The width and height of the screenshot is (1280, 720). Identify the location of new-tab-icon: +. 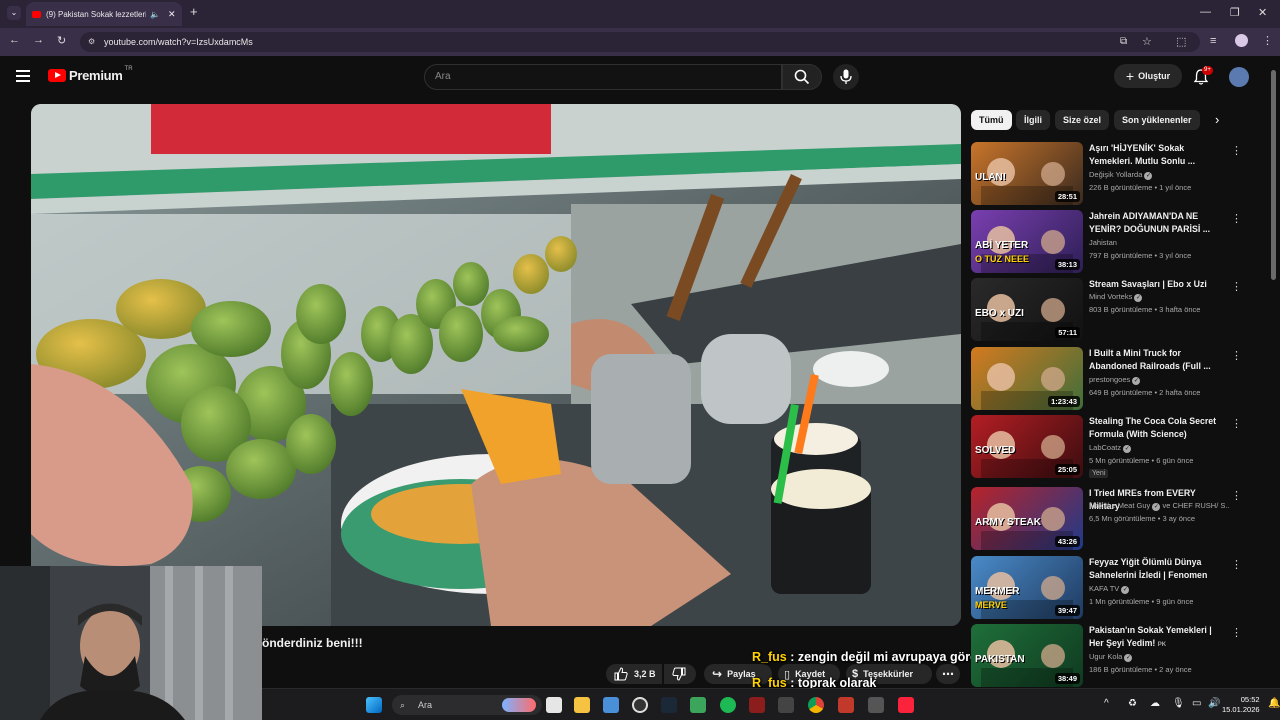
(194, 11).